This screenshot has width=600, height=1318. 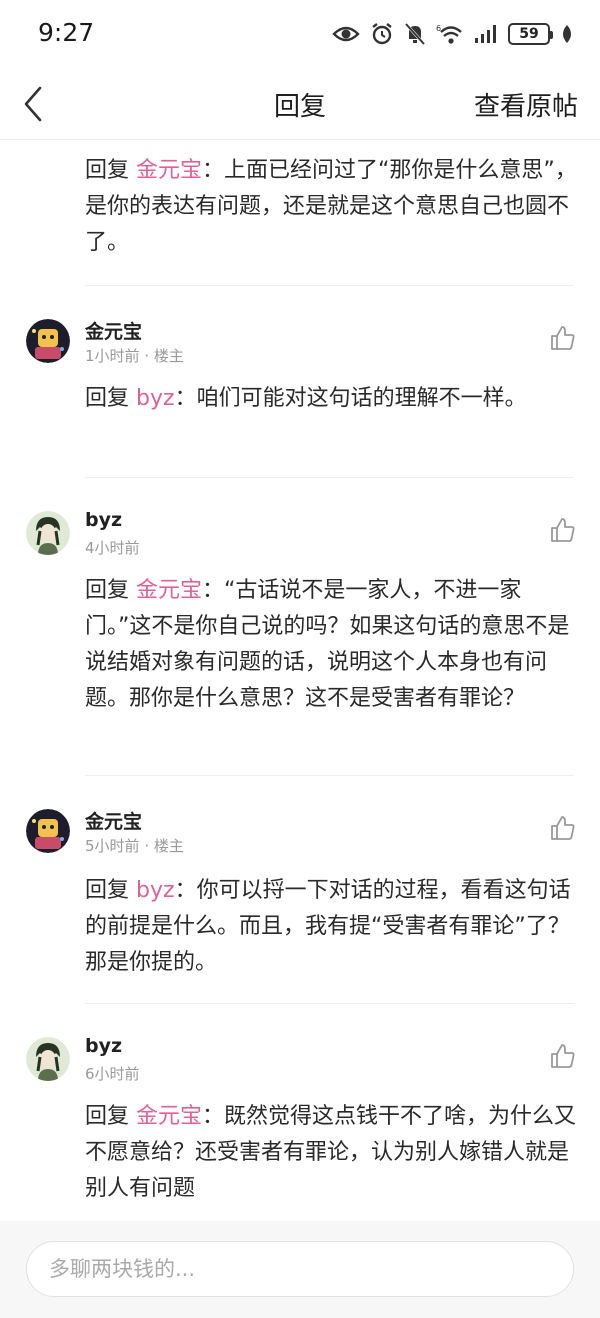 What do you see at coordinates (567, 34) in the screenshot?
I see `leaf-icon` at bounding box center [567, 34].